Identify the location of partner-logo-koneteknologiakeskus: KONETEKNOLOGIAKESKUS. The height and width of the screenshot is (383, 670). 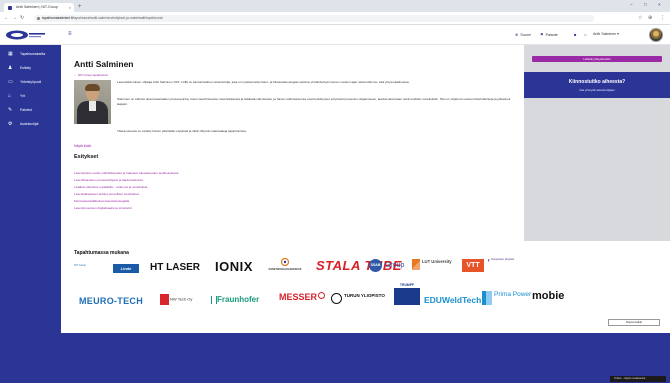
(285, 264).